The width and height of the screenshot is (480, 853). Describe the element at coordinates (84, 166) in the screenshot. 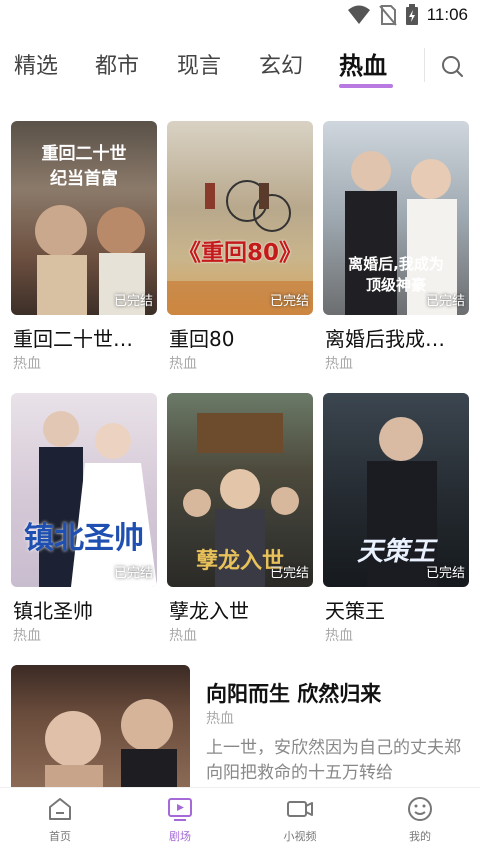

I see `poster-title-art: 重回二十世纪当首富` at that location.